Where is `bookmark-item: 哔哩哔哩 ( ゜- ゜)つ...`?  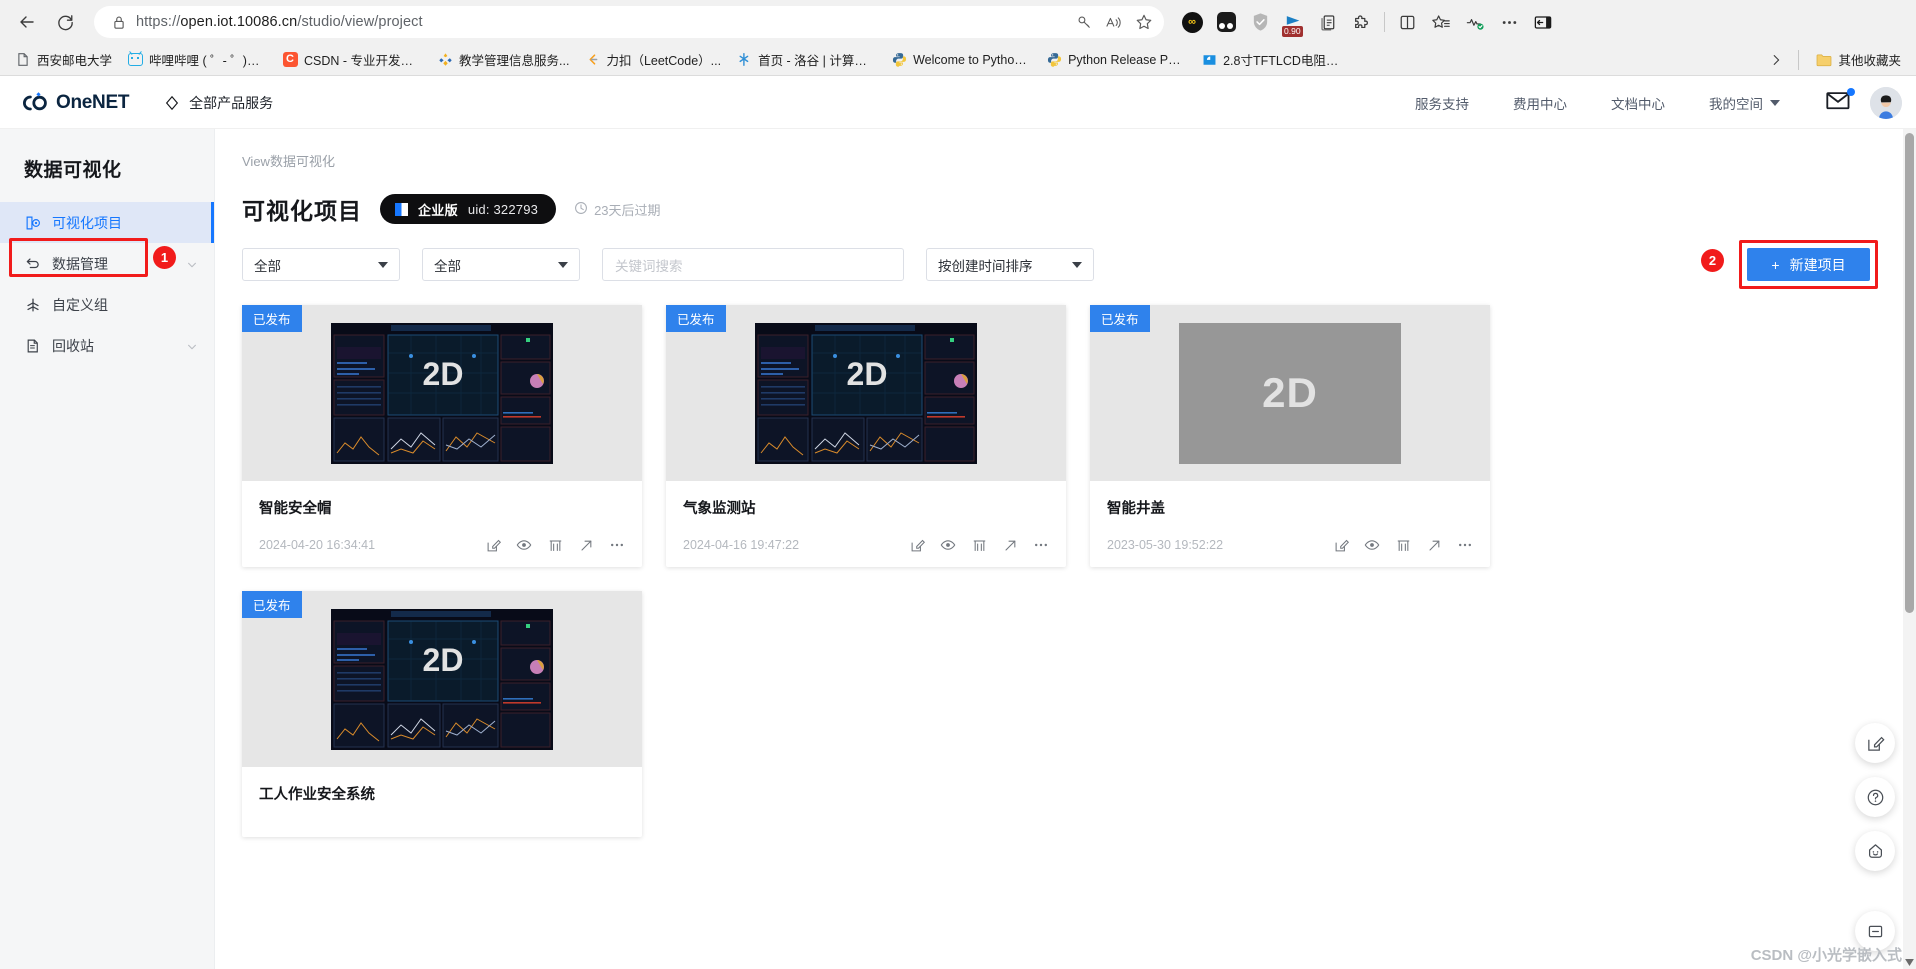
bookmark-item: 哔哩哔哩 ( ゜- ゜)つ... is located at coordinates (197, 59).